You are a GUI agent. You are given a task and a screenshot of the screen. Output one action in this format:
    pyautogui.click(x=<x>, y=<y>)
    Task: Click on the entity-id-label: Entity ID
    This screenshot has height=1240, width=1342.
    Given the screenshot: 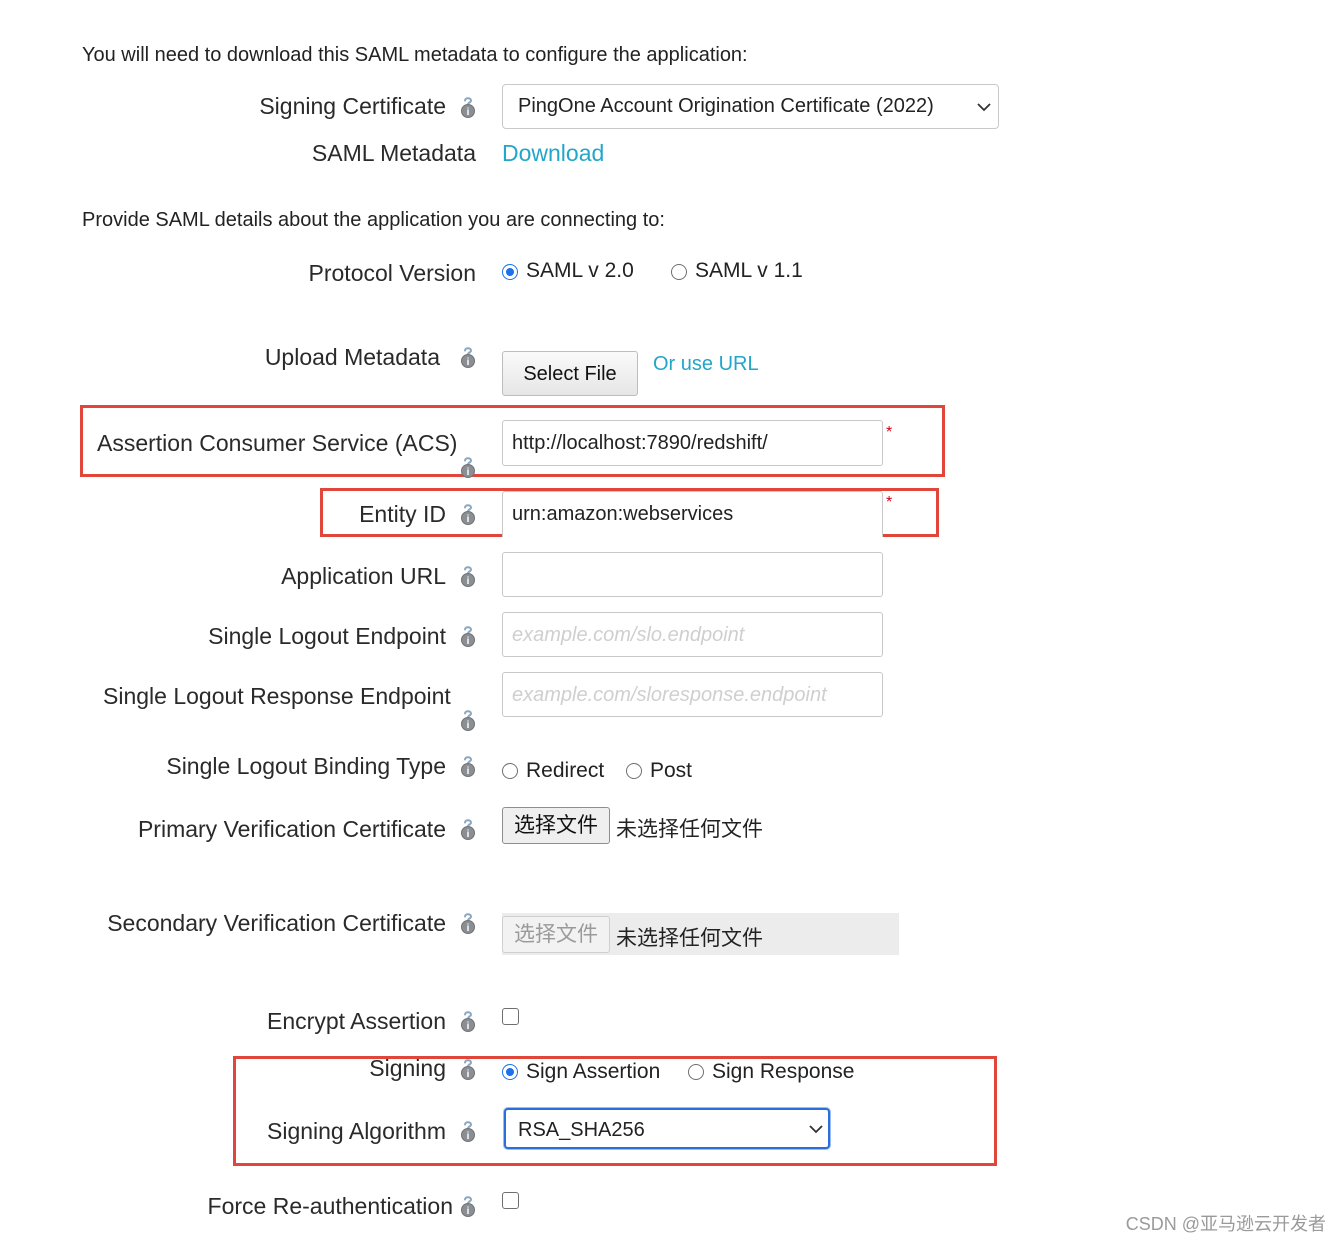 What is the action you would take?
    pyautogui.click(x=402, y=514)
    